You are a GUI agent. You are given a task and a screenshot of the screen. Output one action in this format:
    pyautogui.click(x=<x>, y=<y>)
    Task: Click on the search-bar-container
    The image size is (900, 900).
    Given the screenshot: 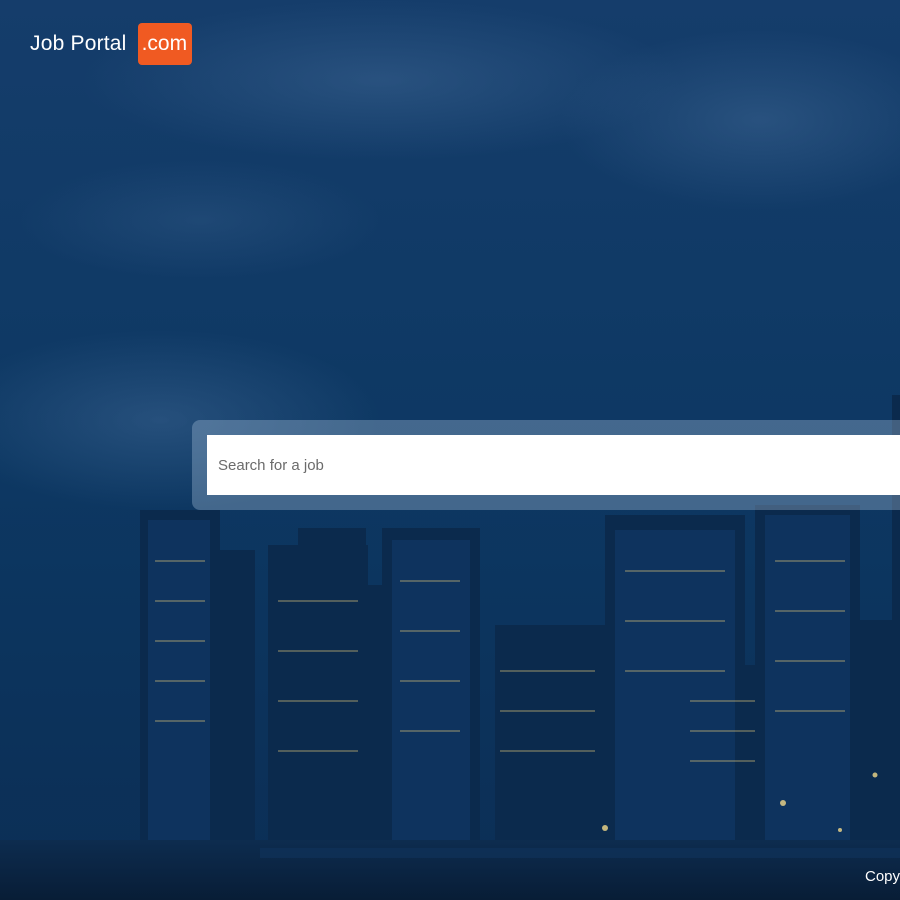 What is the action you would take?
    pyautogui.click(x=546, y=465)
    